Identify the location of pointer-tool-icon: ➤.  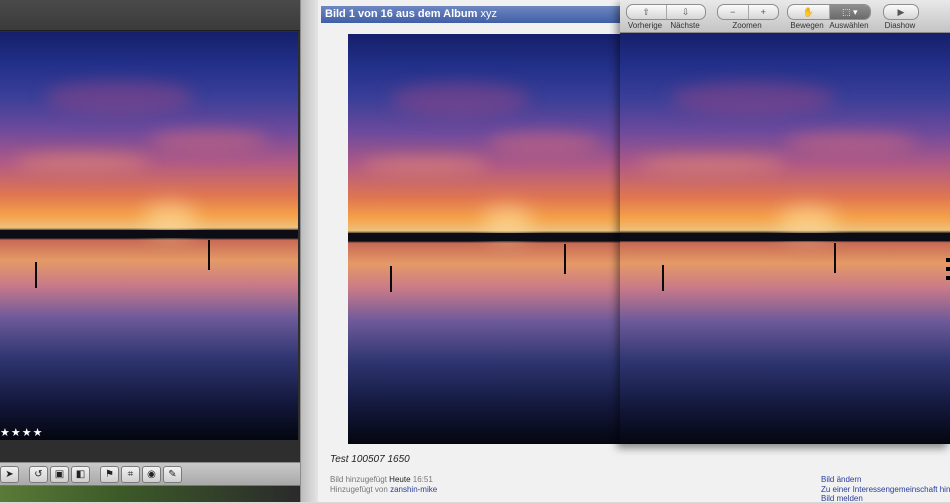
(9, 474).